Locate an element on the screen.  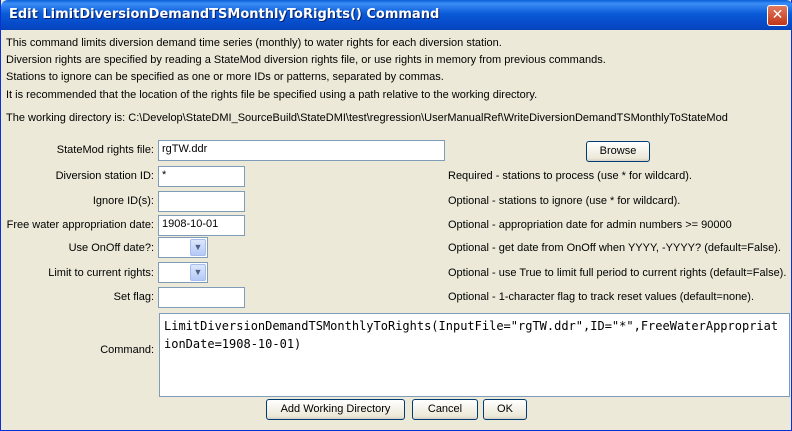
command-label: Command: is located at coordinates (127, 350).